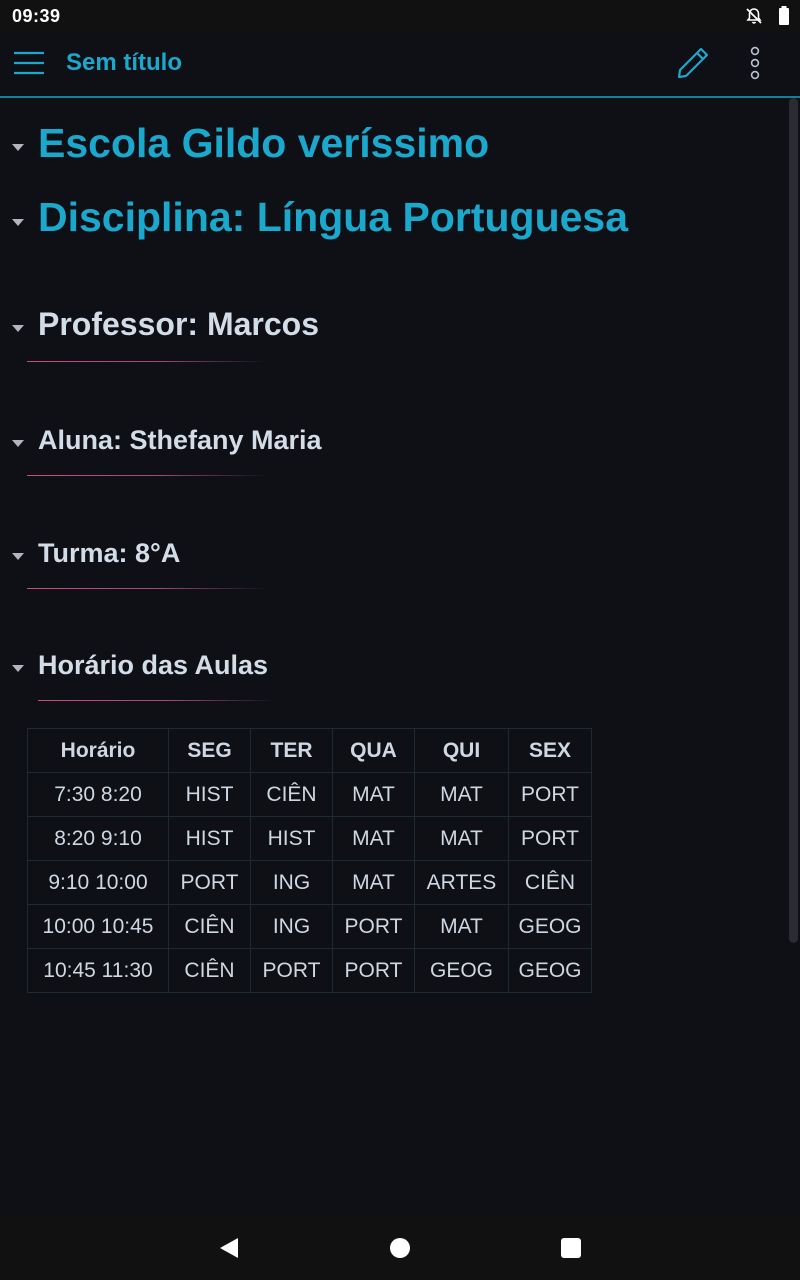  I want to click on vertical-scrollbar, so click(793, 520).